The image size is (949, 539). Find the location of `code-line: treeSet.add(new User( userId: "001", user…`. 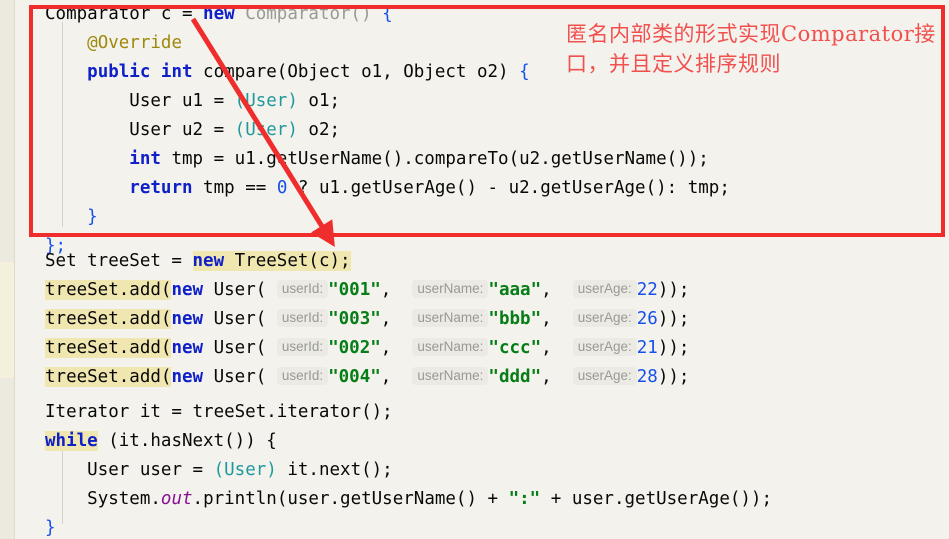

code-line: treeSet.add(new User( userId: "001", user… is located at coordinates (352, 290).